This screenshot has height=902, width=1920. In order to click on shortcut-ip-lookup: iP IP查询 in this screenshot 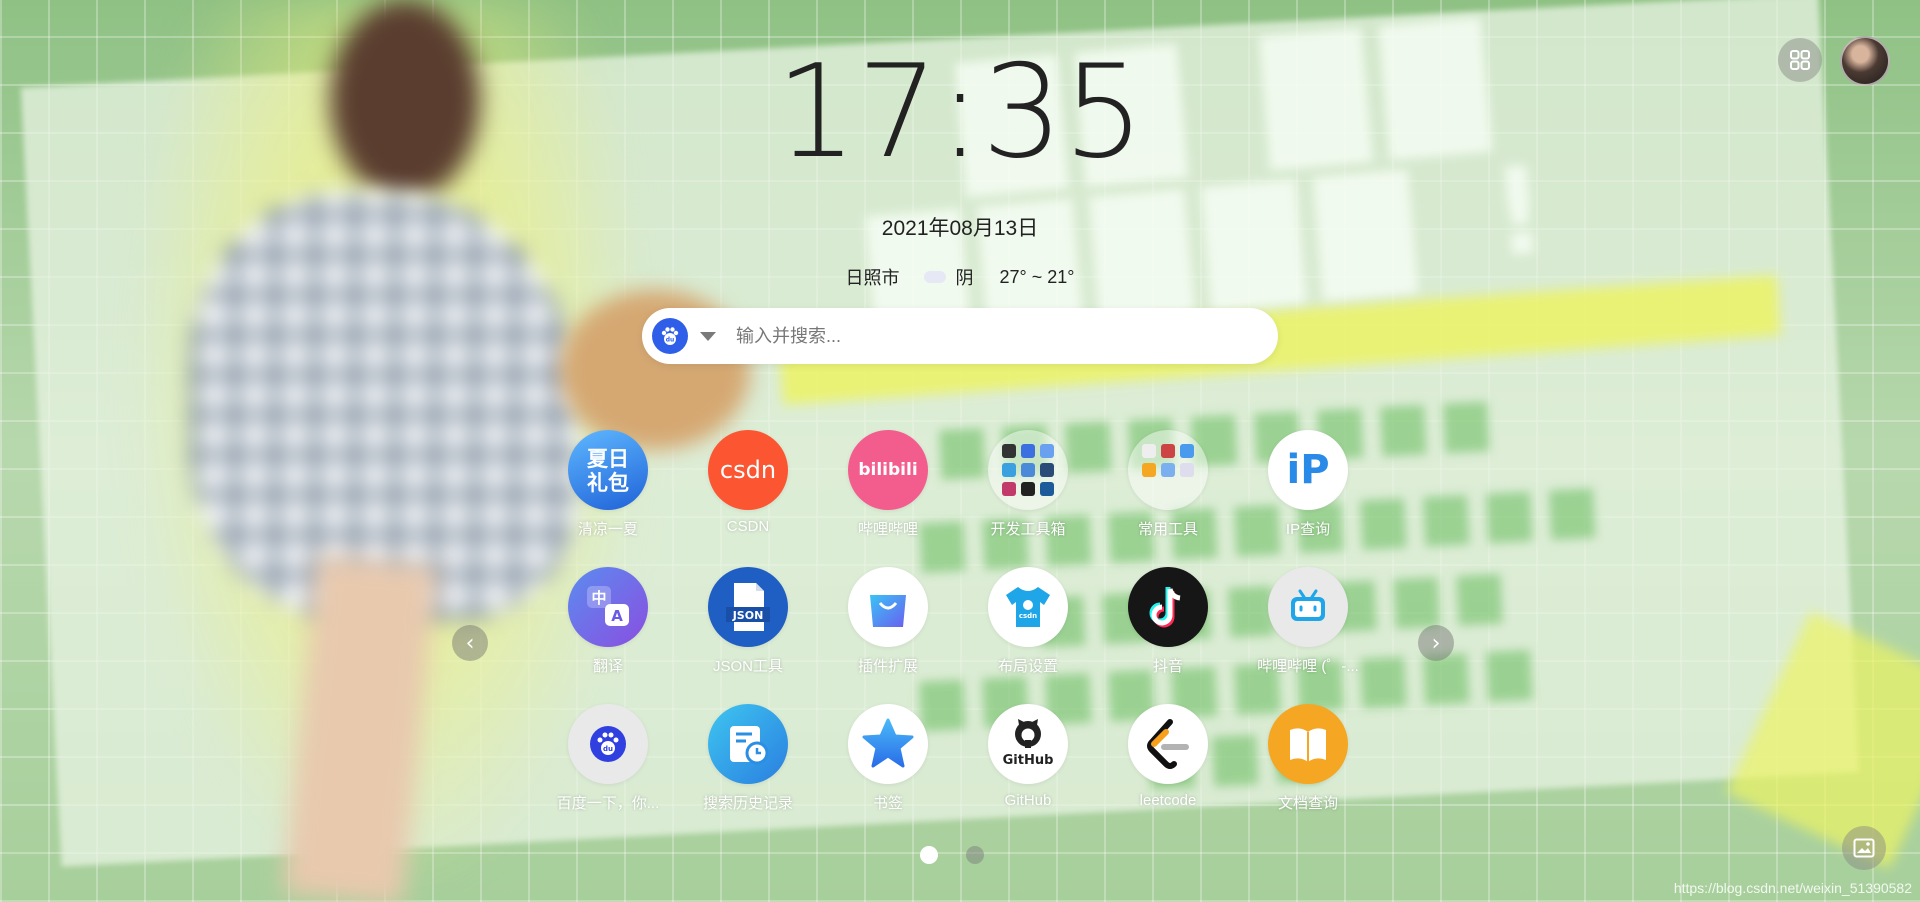, I will do `click(1308, 498)`.